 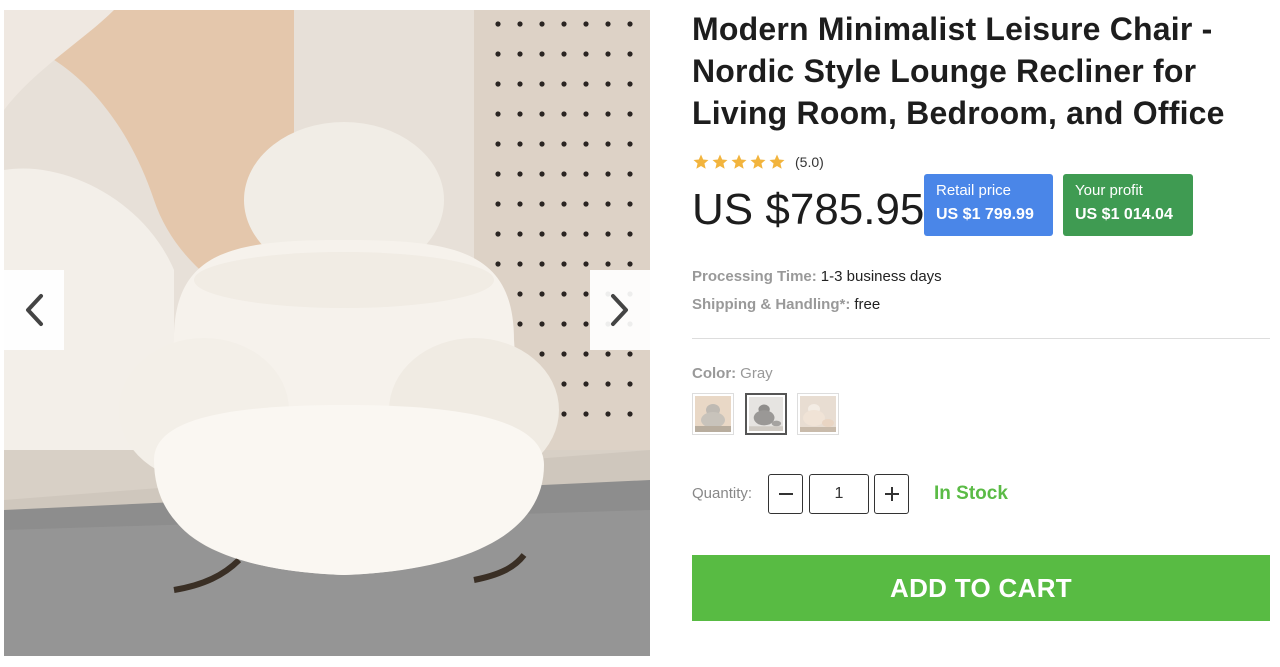 I want to click on rating-value: (5.0), so click(x=809, y=162).